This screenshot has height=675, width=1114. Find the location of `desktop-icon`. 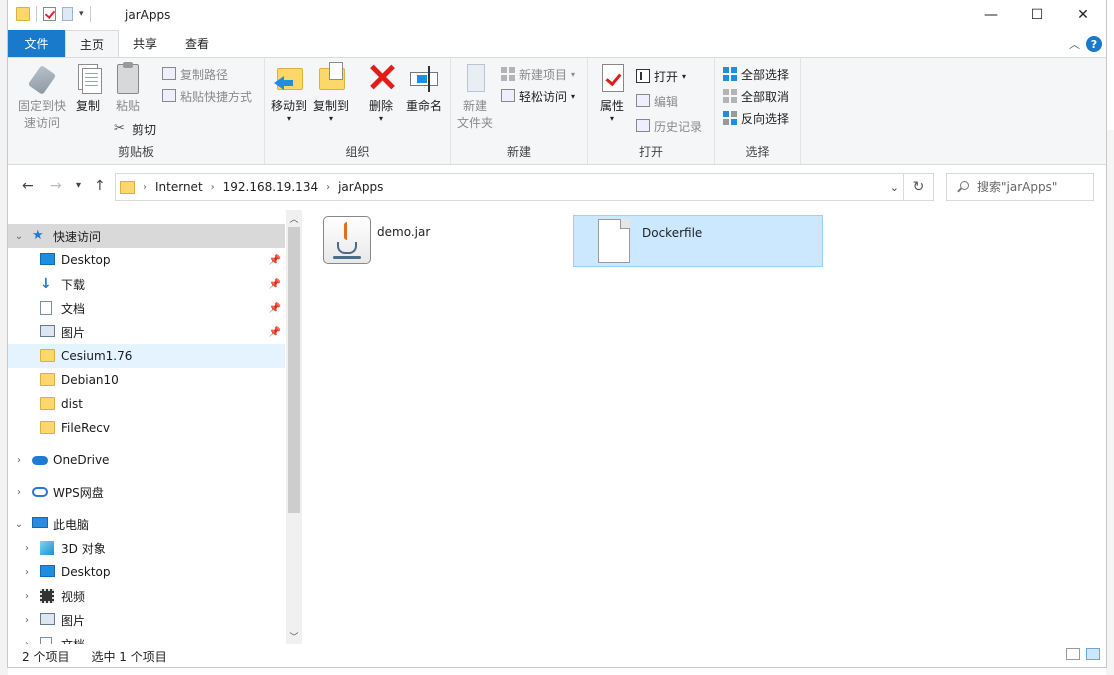

desktop-icon is located at coordinates (48, 260).